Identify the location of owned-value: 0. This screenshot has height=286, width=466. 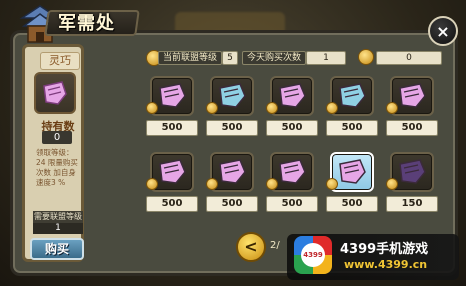
(57, 137).